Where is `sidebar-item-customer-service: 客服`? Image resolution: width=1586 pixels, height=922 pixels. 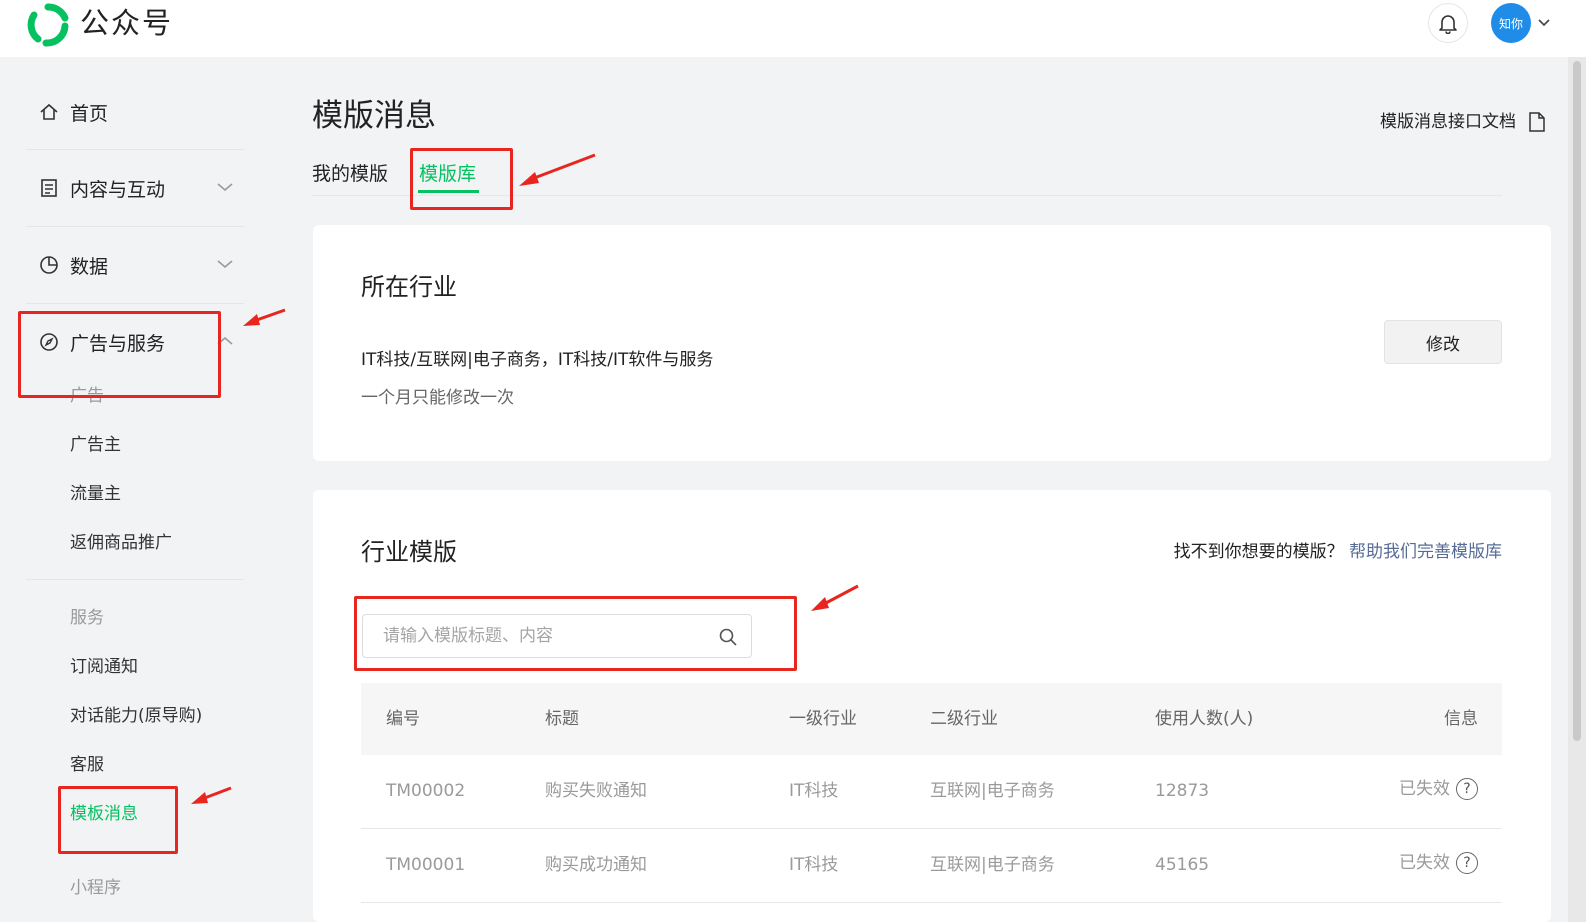
sidebar-item-customer-service: 客服 is located at coordinates (87, 765).